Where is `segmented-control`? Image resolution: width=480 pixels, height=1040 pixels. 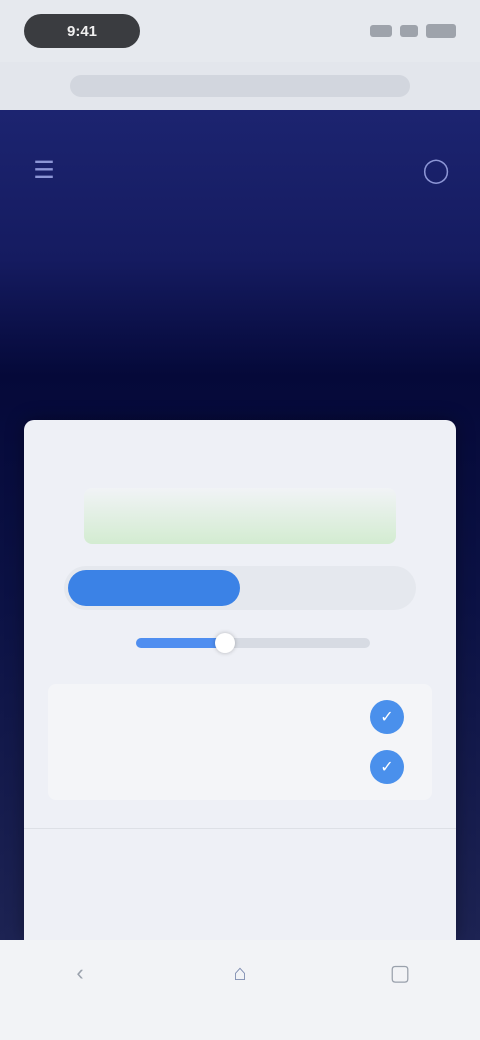
segmented-control is located at coordinates (240, 588).